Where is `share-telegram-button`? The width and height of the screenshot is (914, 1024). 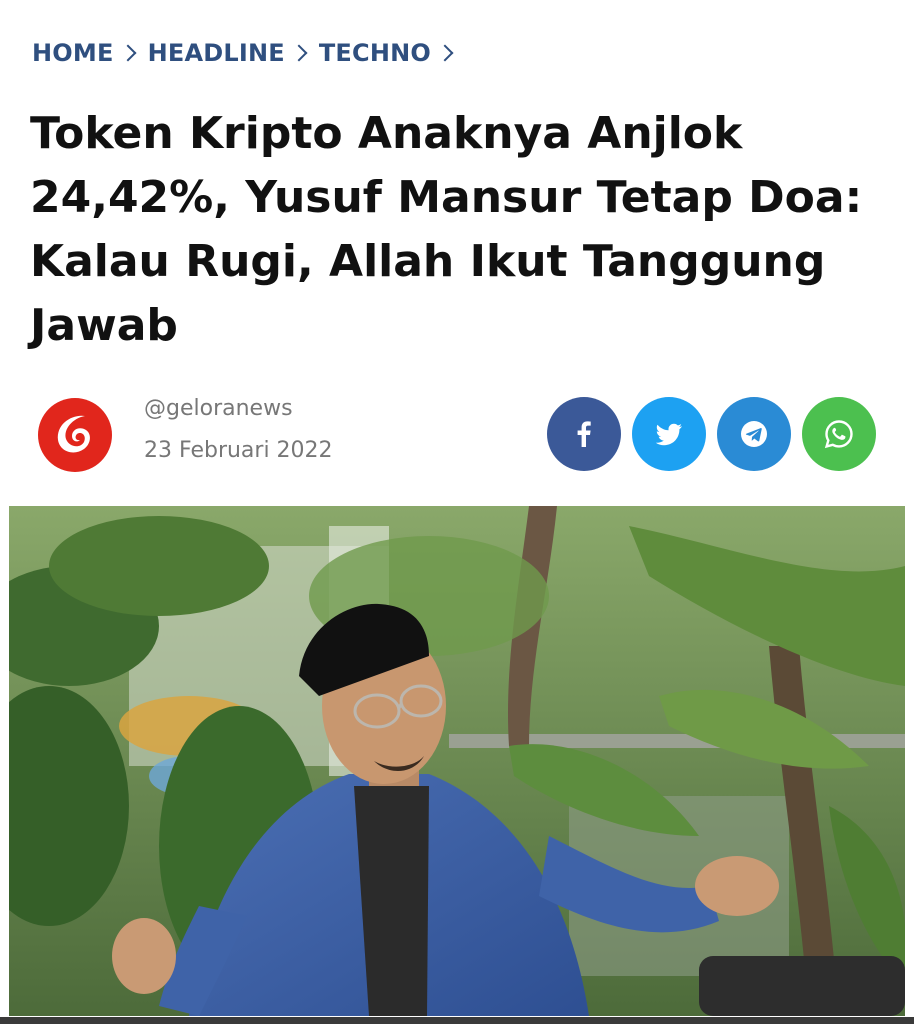
share-telegram-button is located at coordinates (754, 434).